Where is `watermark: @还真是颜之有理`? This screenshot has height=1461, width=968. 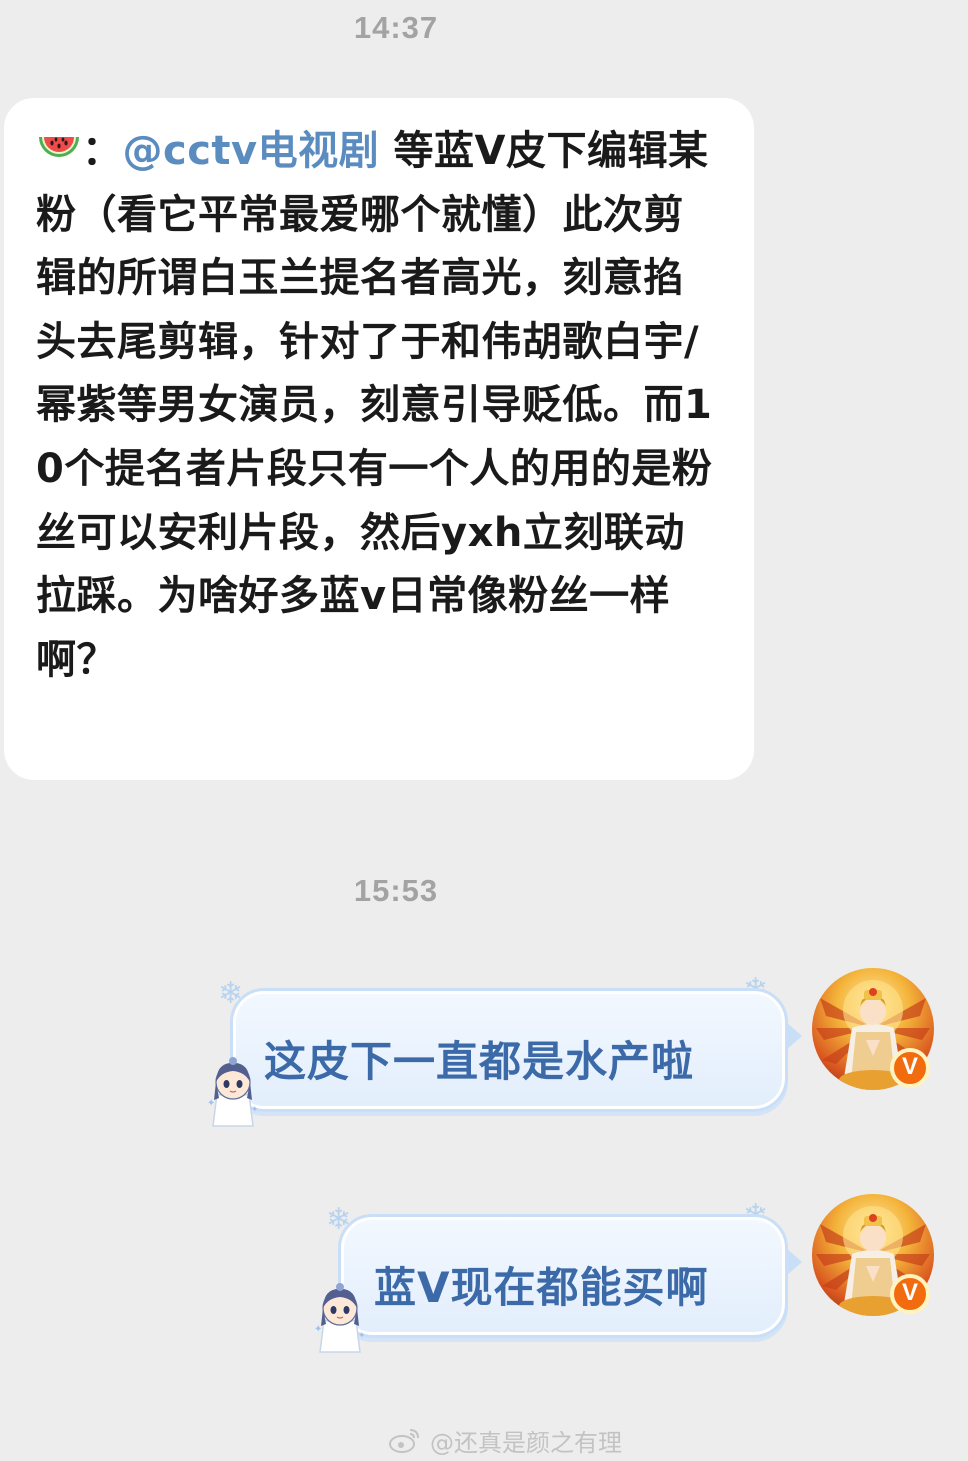
watermark: @还真是颜之有理 is located at coordinates (505, 1440).